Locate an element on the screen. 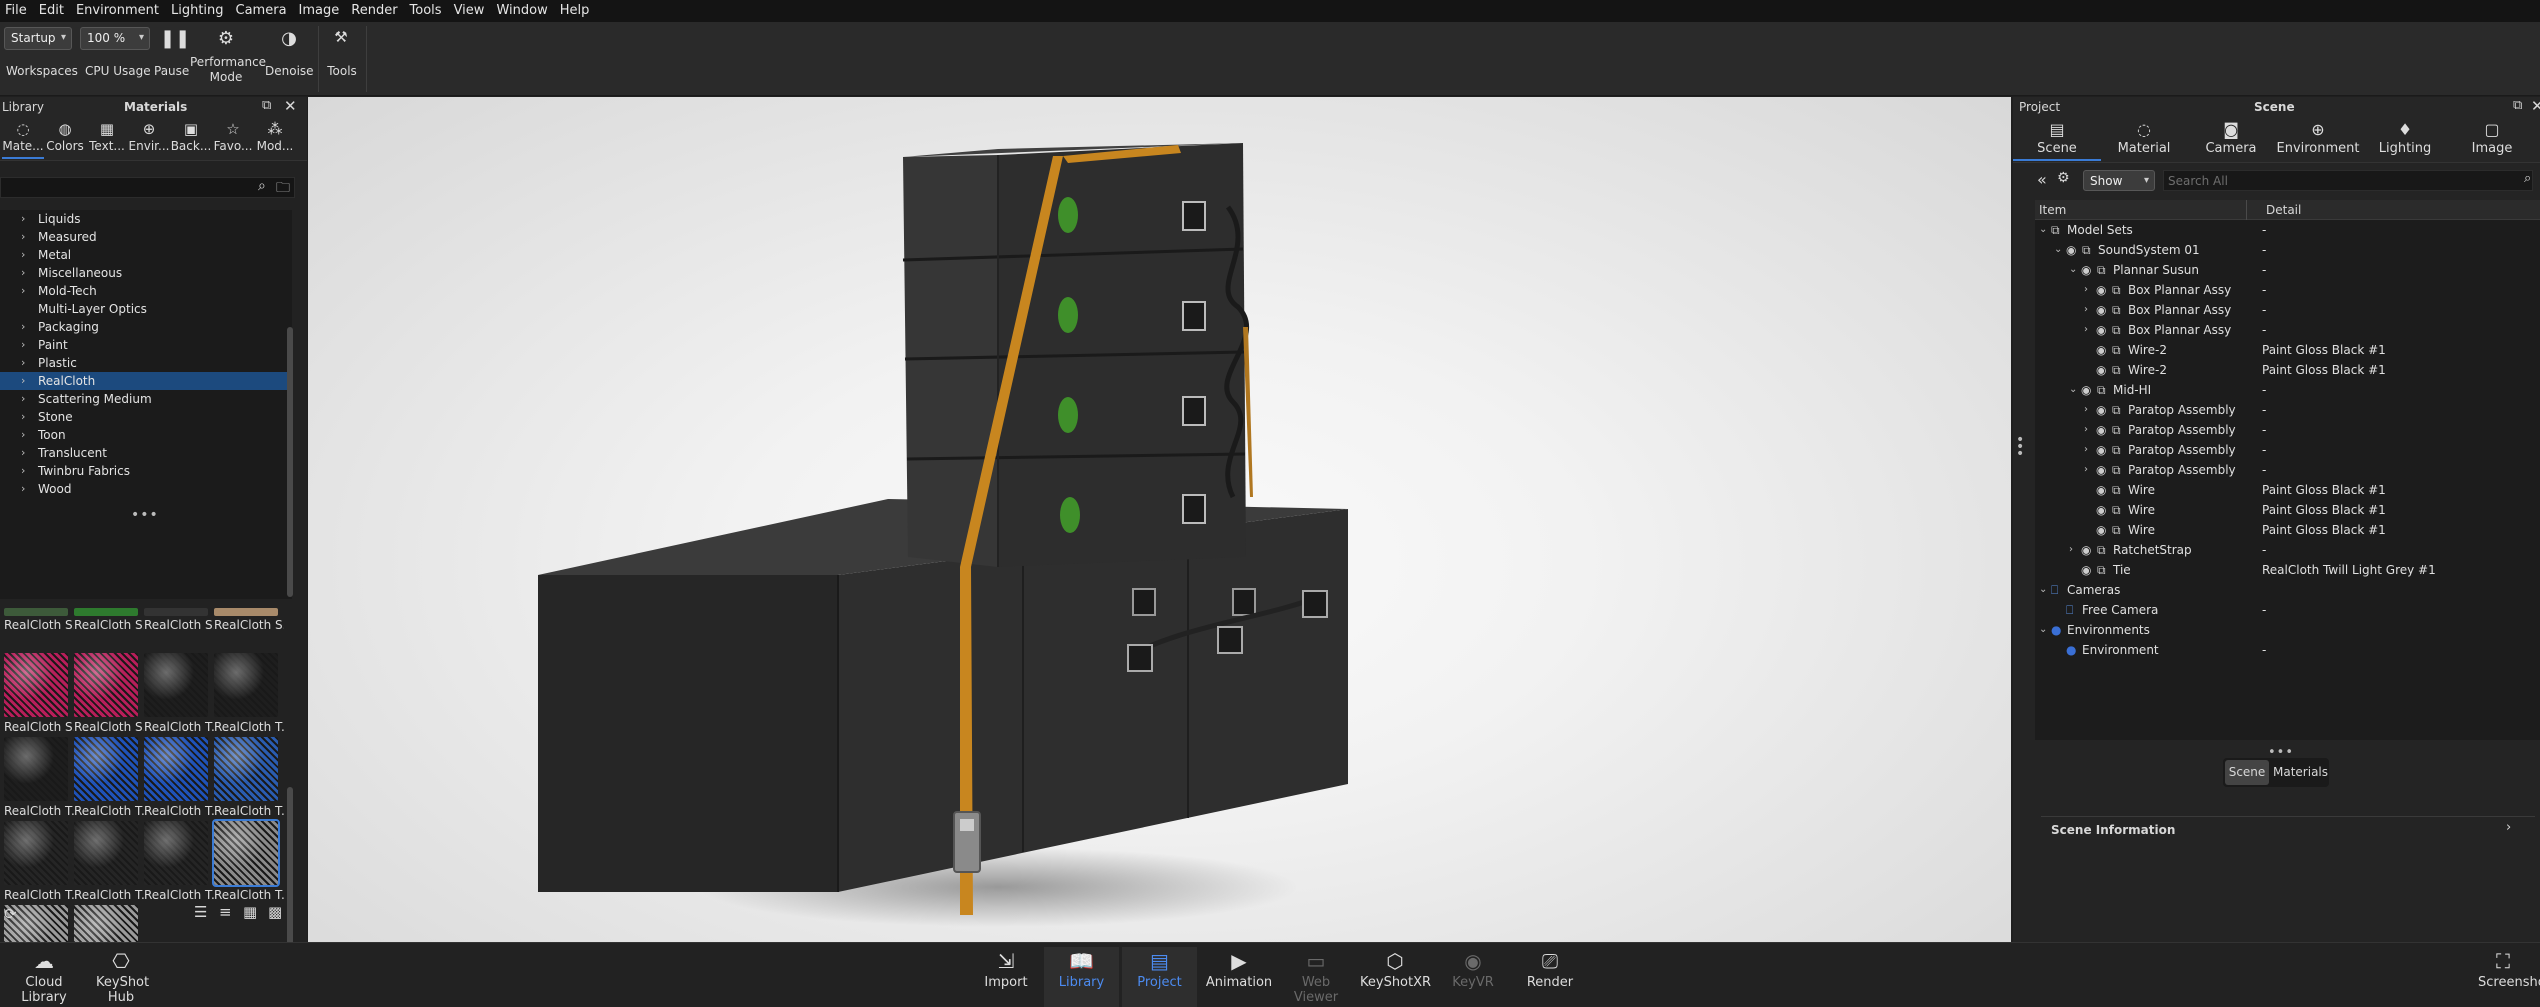 The width and height of the screenshot is (2540, 1007). render-button: ⎚ Render is located at coordinates (1550, 977).